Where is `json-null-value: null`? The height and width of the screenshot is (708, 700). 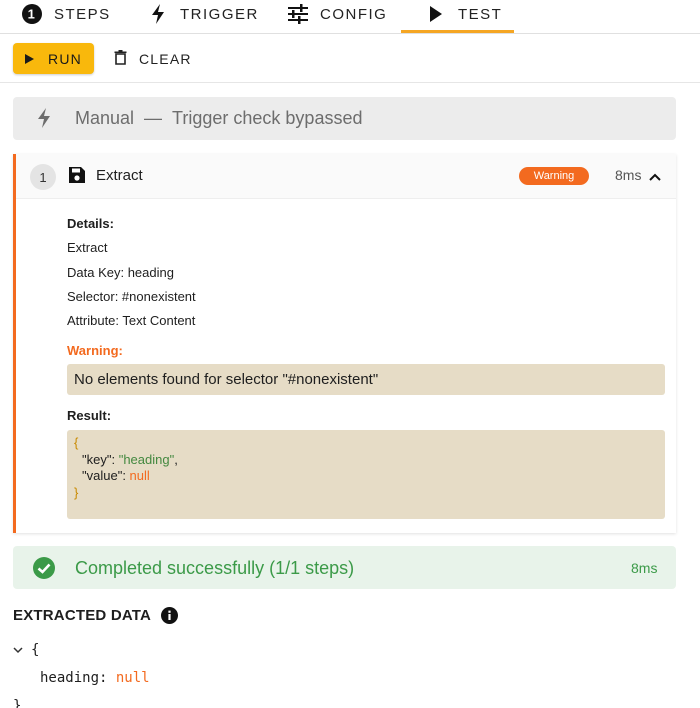
json-null-value: null is located at coordinates (139, 475).